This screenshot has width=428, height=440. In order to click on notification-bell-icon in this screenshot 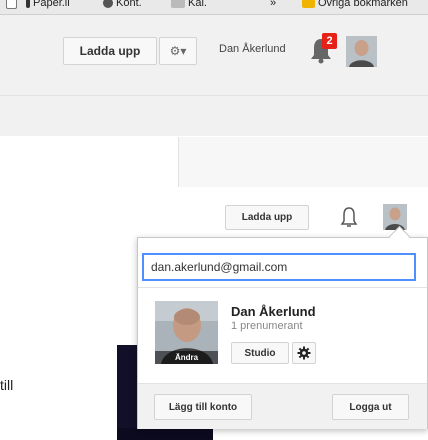, I will do `click(349, 217)`.